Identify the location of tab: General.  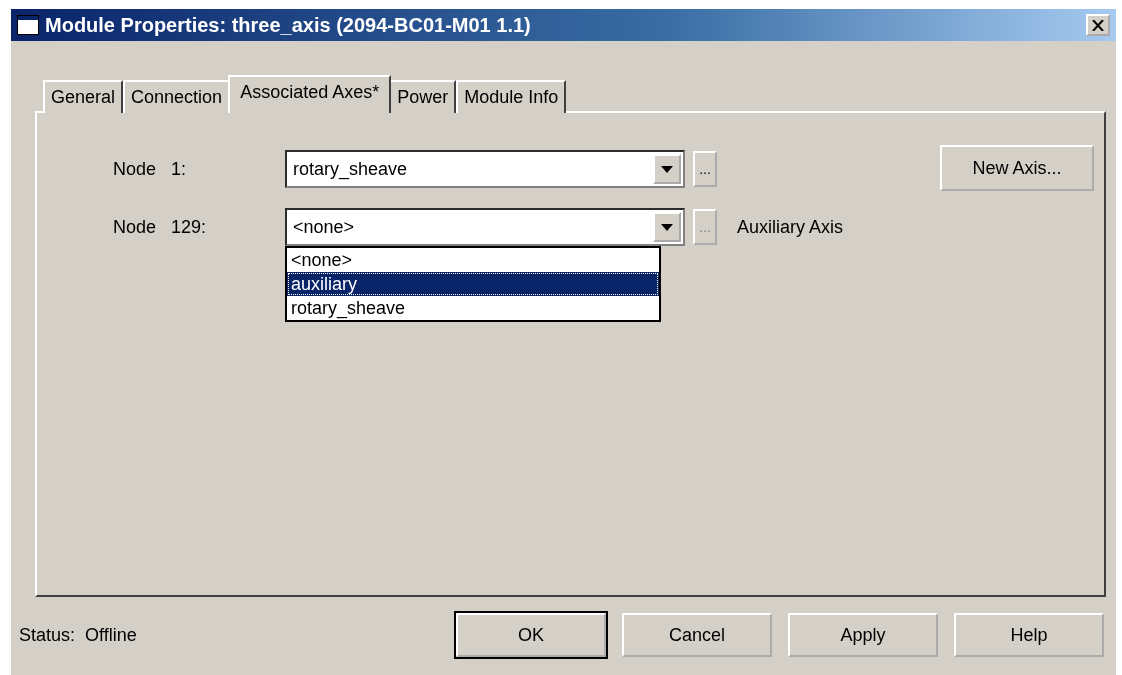
(83, 96).